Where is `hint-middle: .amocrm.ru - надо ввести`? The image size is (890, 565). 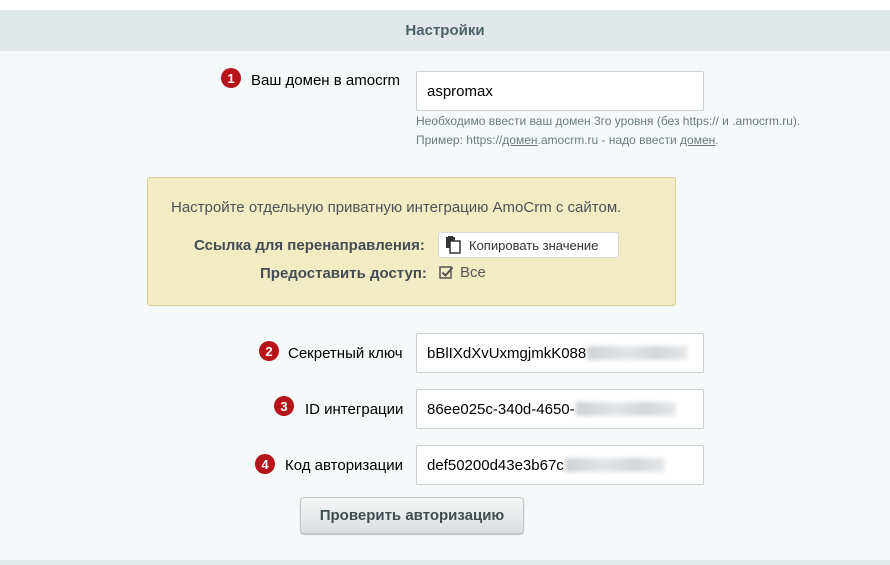 hint-middle: .amocrm.ru - надо ввести is located at coordinates (609, 140).